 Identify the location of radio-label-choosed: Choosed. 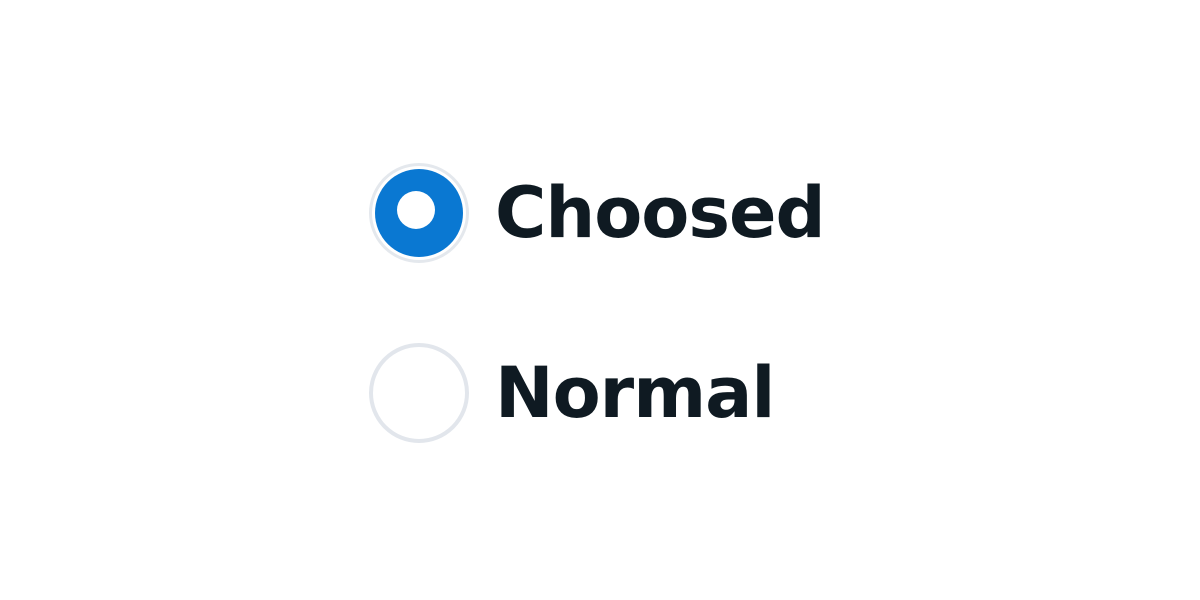
(660, 213).